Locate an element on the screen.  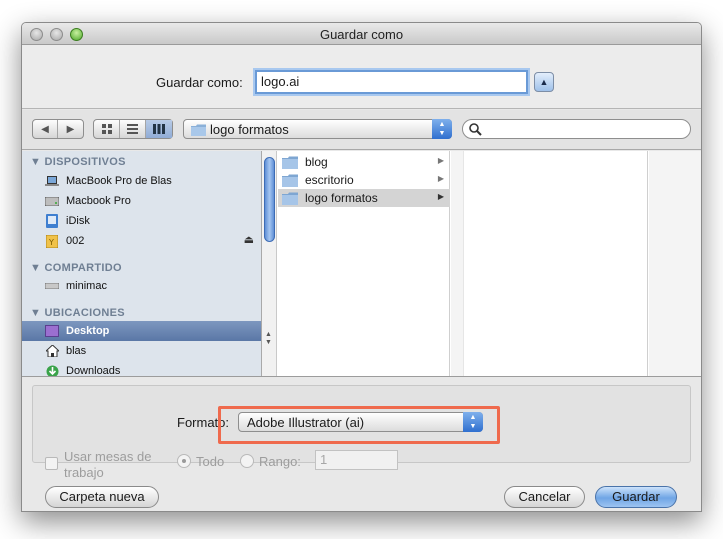
save-as-label: Guardar como: is located at coordinates (199, 82).